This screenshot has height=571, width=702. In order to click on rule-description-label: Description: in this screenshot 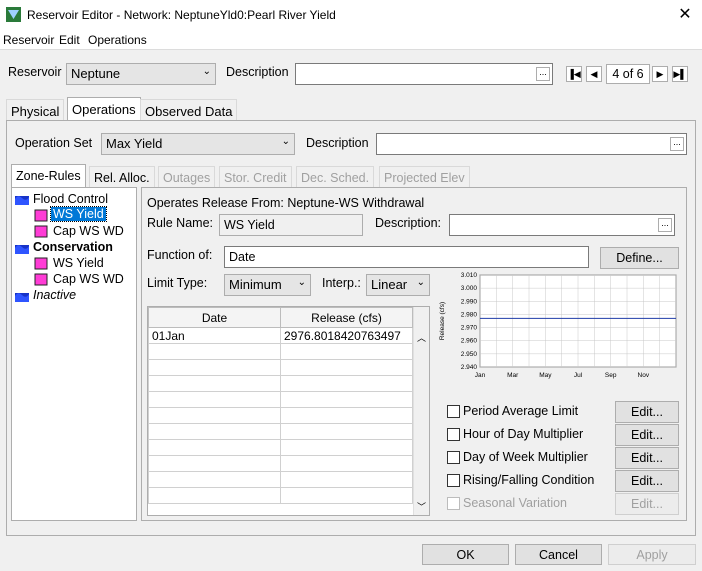, I will do `click(408, 223)`.